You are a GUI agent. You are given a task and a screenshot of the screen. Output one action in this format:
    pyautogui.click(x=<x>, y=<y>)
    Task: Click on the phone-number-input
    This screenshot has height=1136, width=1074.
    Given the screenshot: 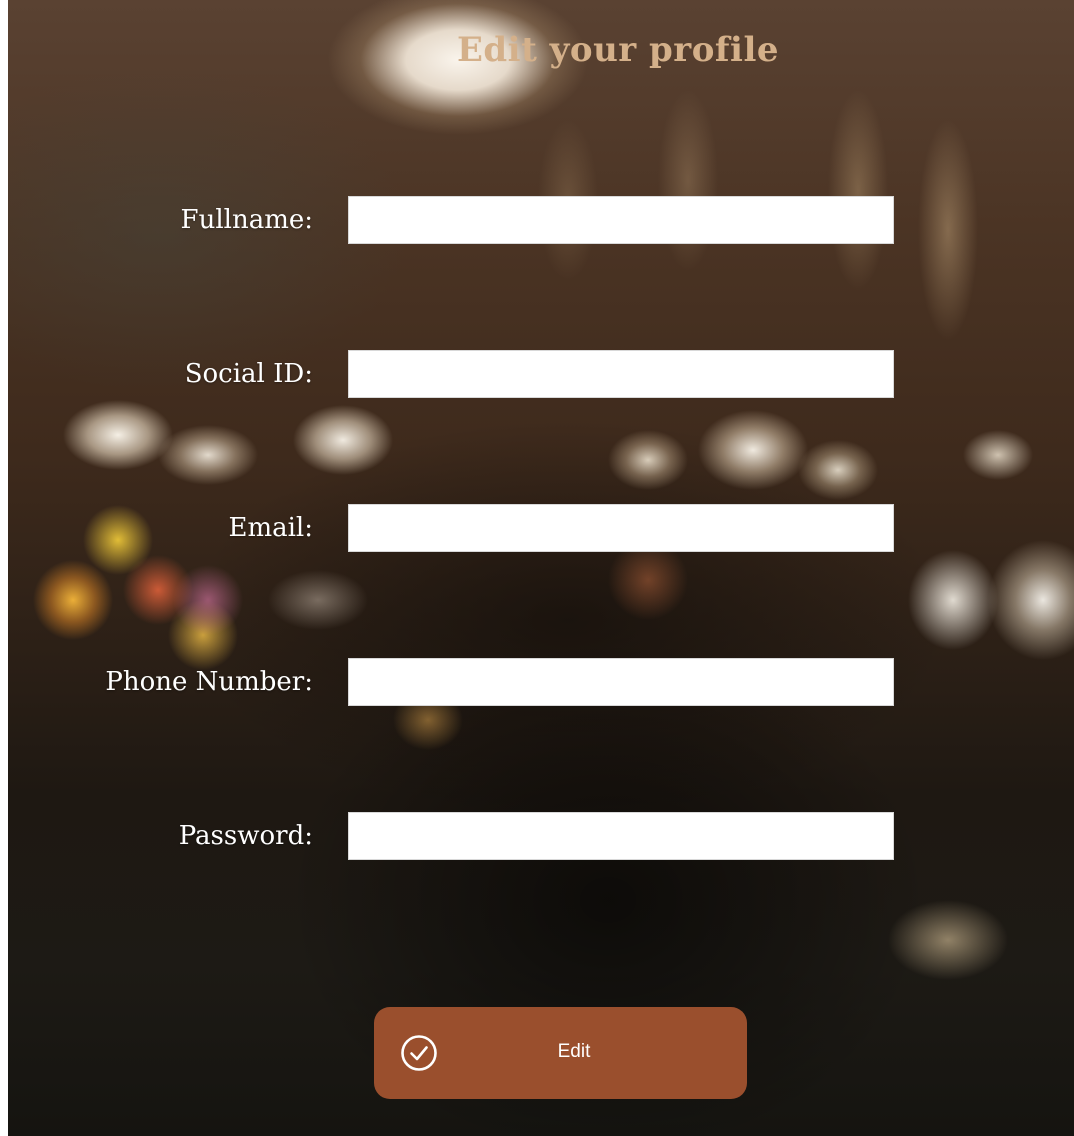 What is the action you would take?
    pyautogui.click(x=621, y=682)
    